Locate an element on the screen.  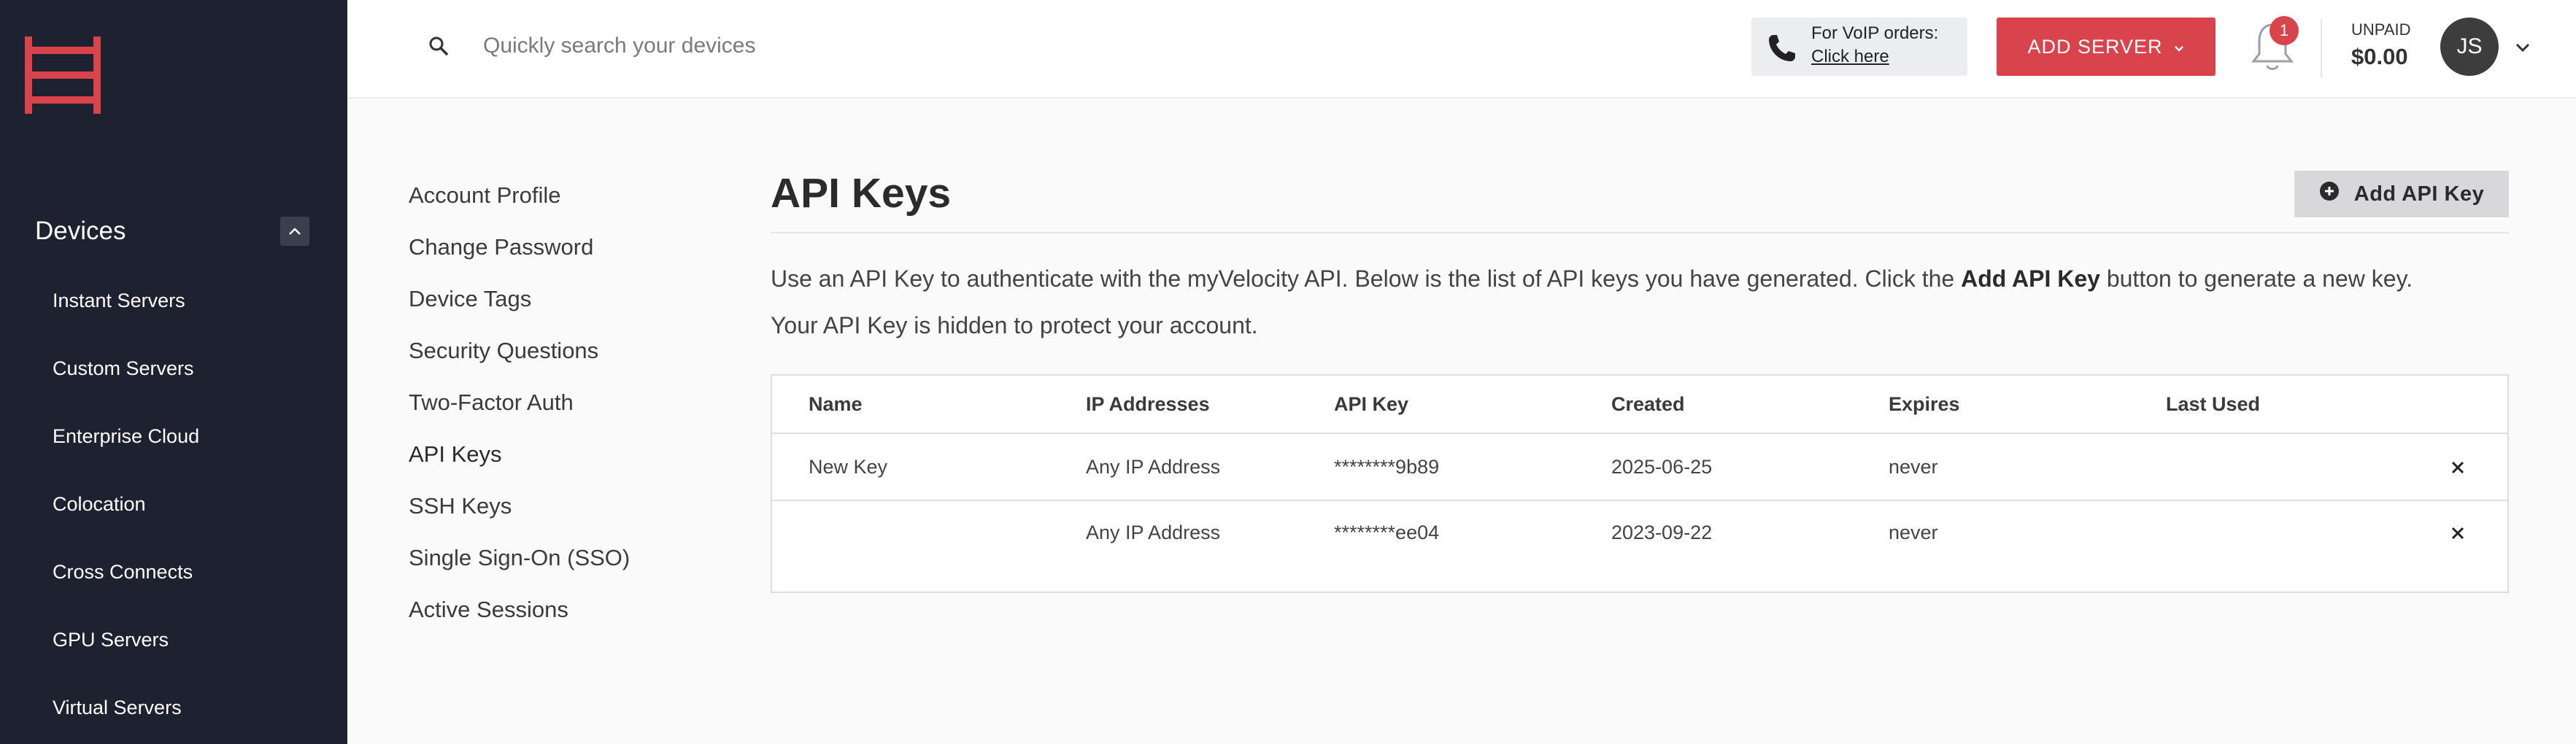
account-menu-chevron-icon is located at coordinates (2522, 47).